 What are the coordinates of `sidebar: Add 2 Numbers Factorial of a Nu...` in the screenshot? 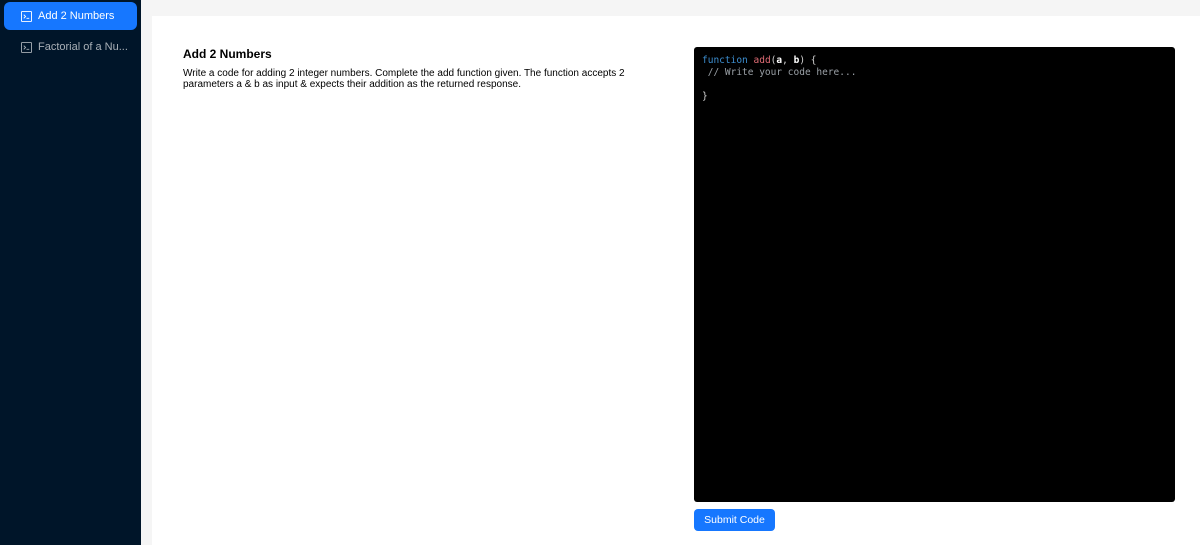 It's located at (70, 272).